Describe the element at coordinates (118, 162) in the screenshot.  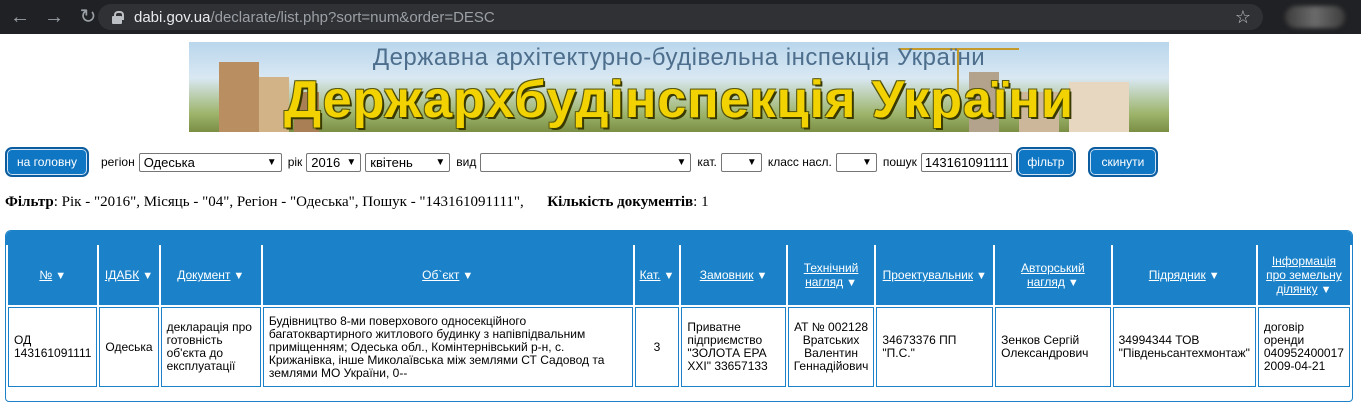
I see `region-label: регіон` at that location.